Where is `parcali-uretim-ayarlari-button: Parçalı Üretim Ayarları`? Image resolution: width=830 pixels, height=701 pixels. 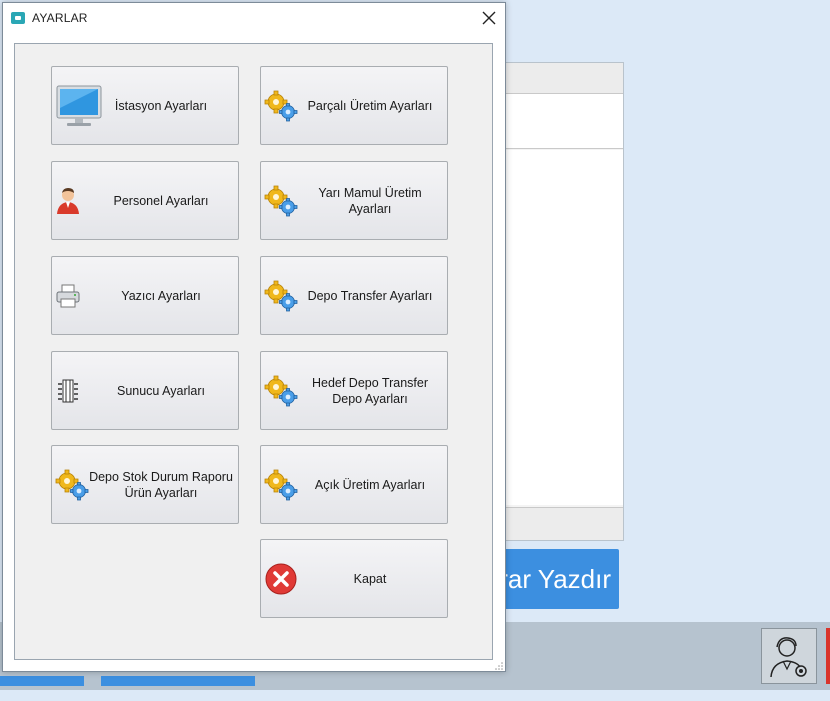 parcali-uretim-ayarlari-button: Parçalı Üretim Ayarları is located at coordinates (354, 105).